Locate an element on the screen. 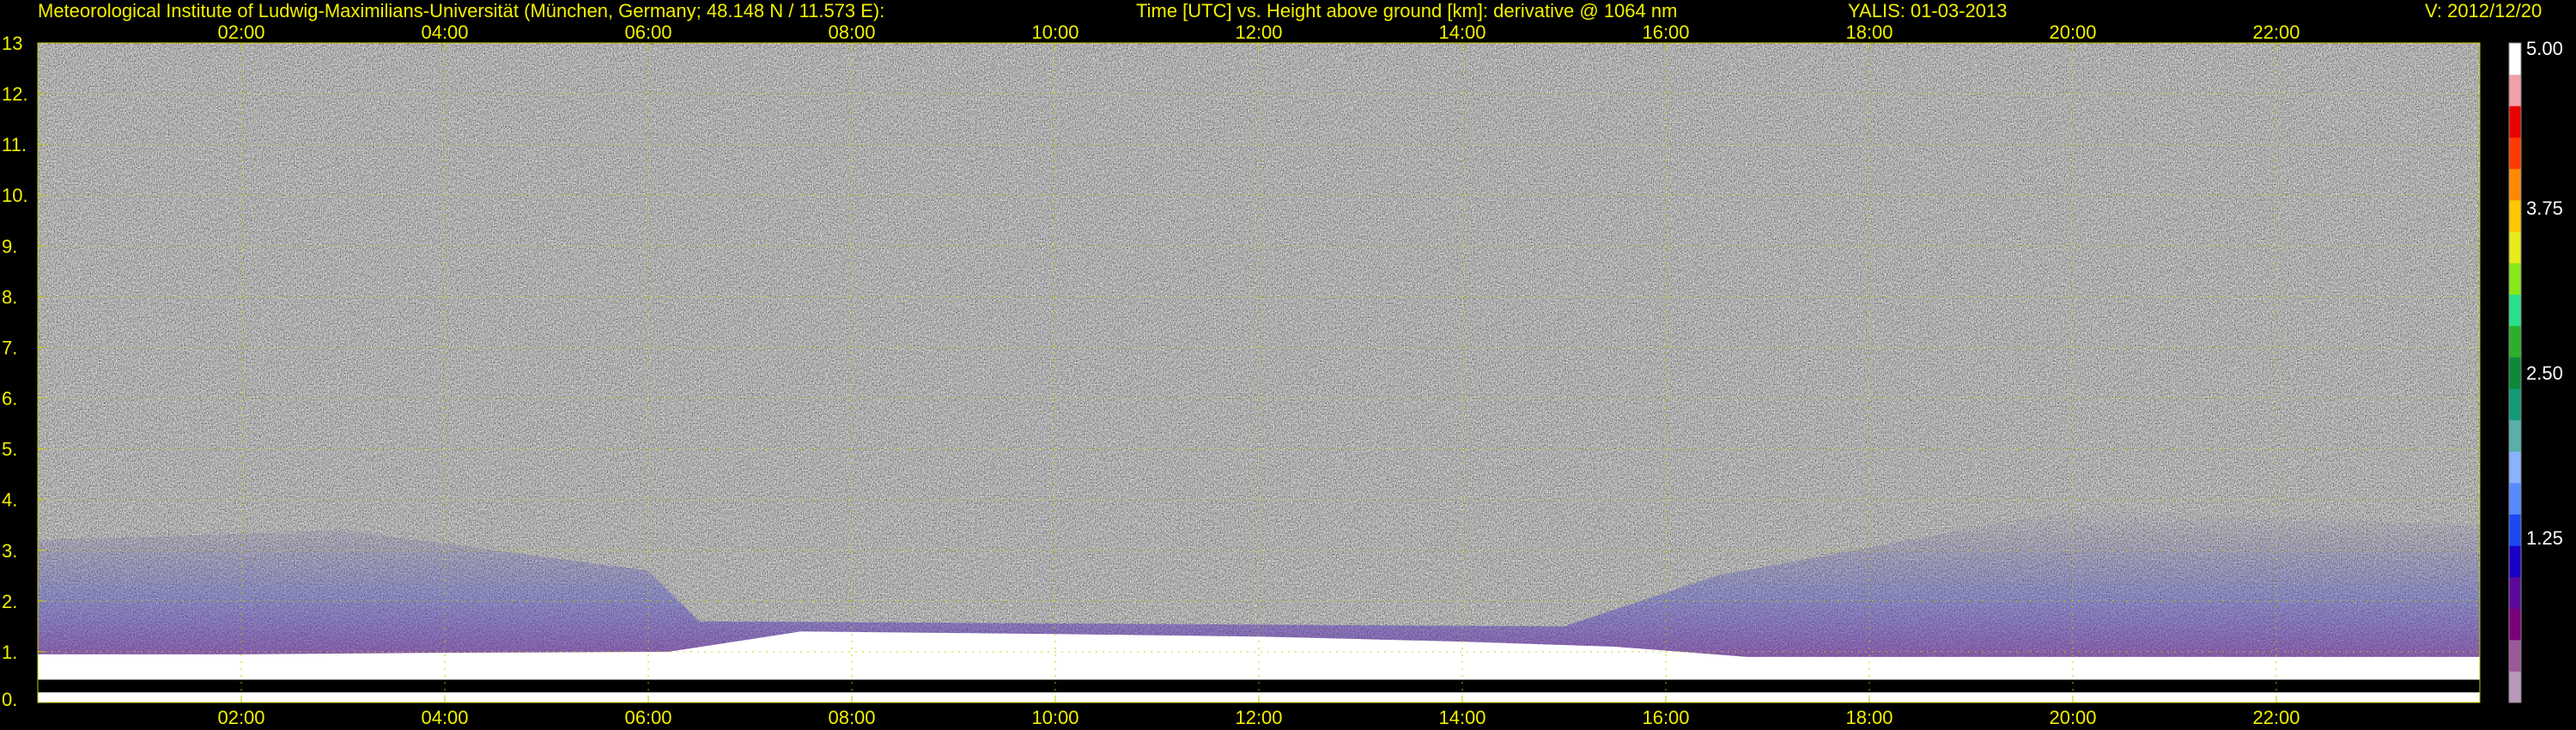 This screenshot has height=730, width=2576. x-tick-label-bottom: 10:00 is located at coordinates (1054, 717).